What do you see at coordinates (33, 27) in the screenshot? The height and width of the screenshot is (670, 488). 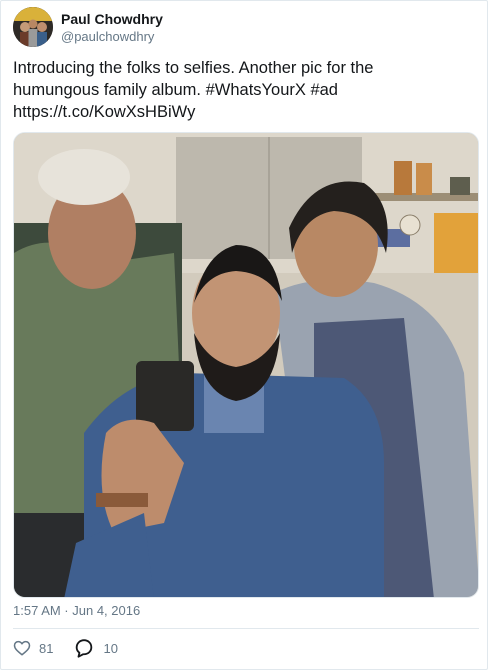 I see `avatar` at bounding box center [33, 27].